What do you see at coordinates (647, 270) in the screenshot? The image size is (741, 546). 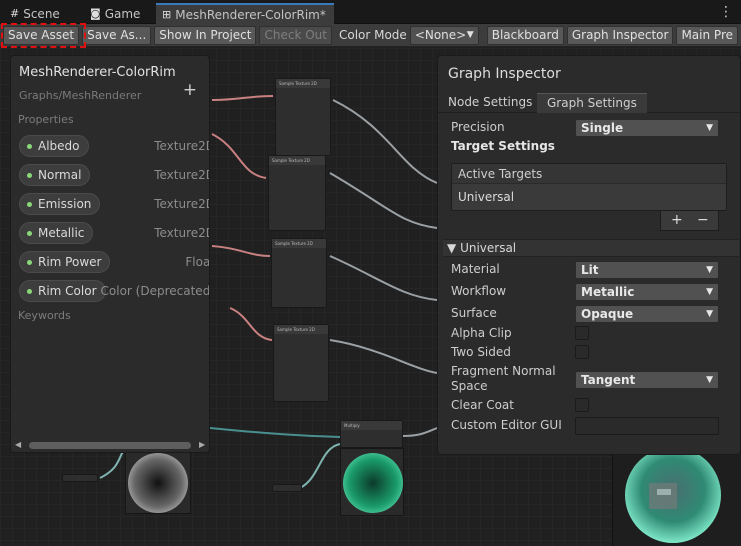 I see `material-dropdown: Lit ▼` at bounding box center [647, 270].